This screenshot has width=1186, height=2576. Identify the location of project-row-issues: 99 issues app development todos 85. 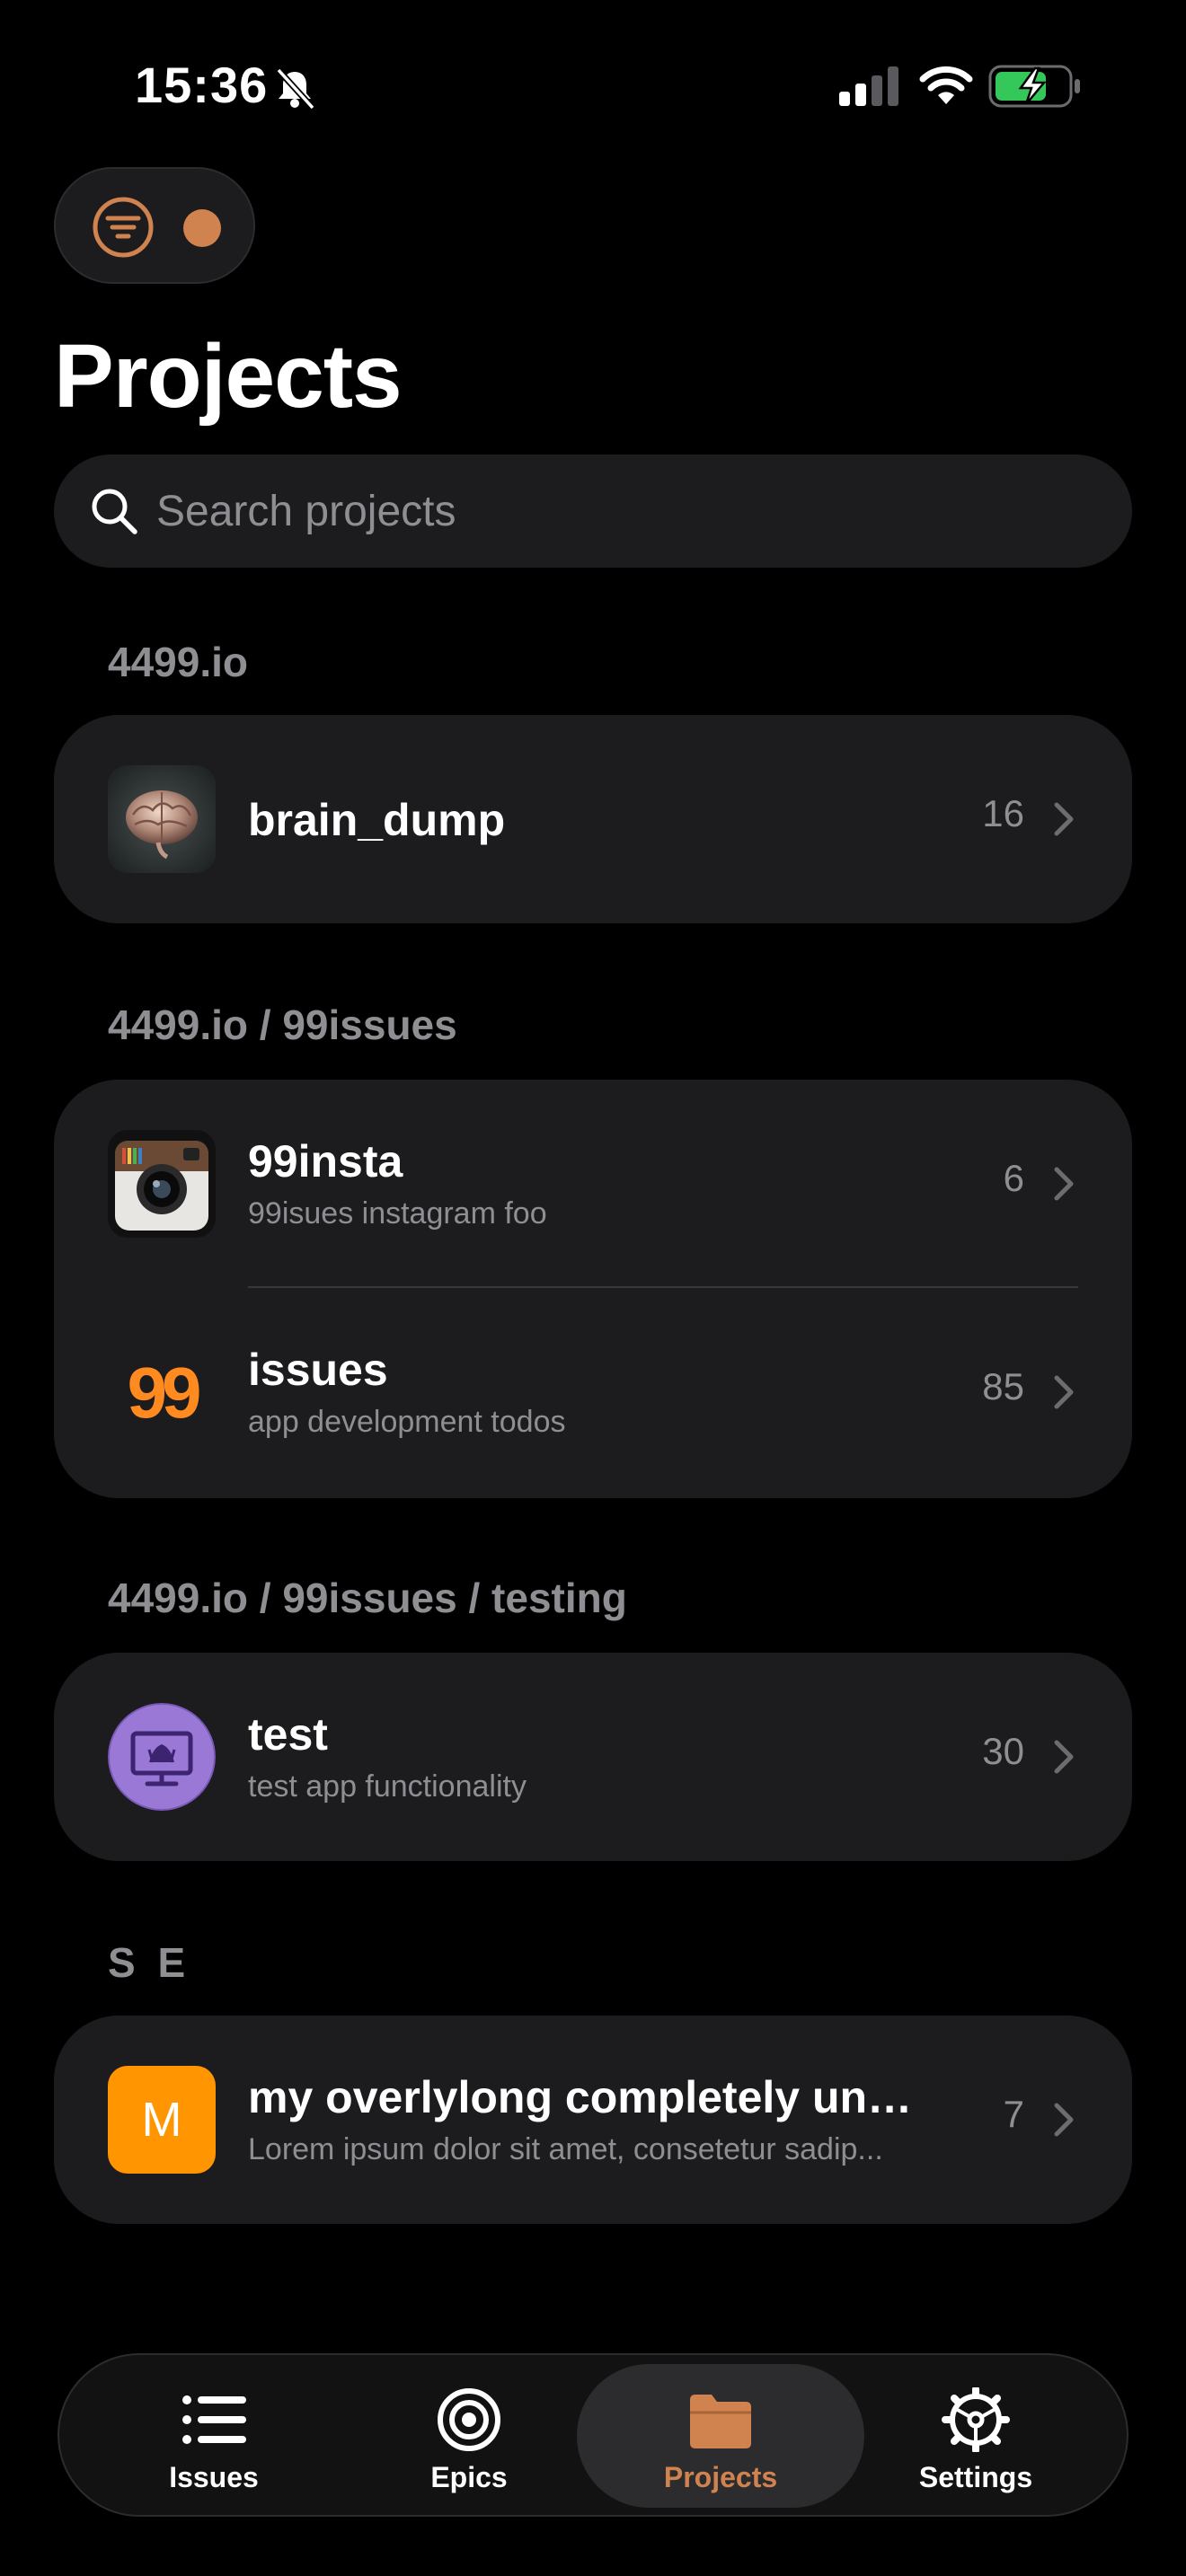
(593, 1392).